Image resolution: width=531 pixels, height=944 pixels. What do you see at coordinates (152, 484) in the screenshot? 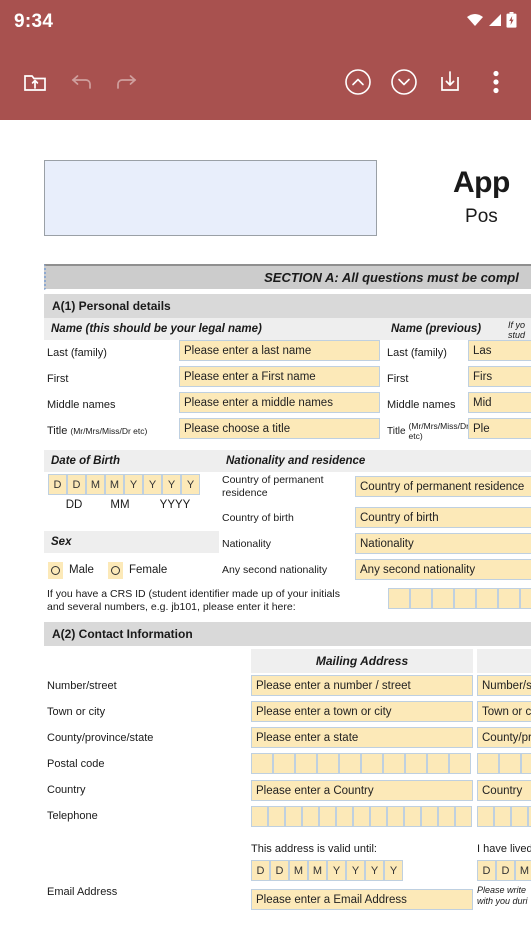
I see `dob-box-y2: Y` at bounding box center [152, 484].